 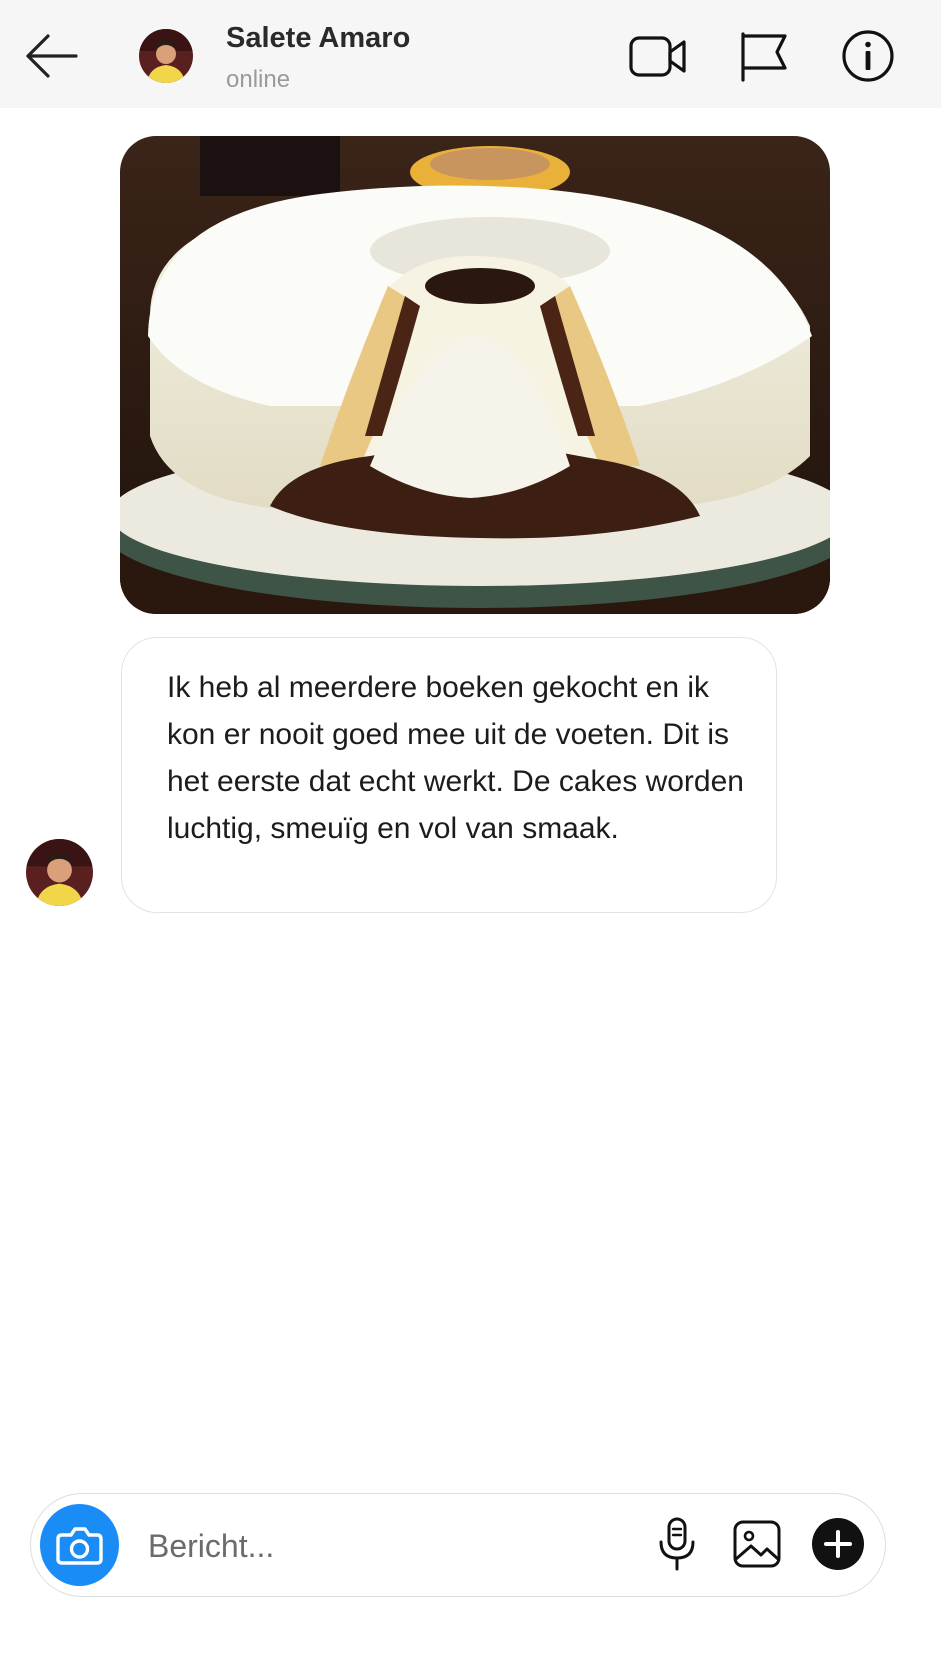 I want to click on video-call-button, so click(x=658, y=56).